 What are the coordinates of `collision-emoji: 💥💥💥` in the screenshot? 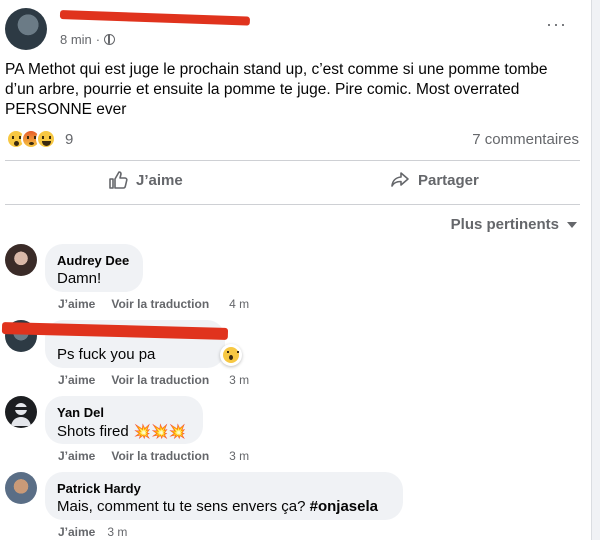 It's located at (160, 431).